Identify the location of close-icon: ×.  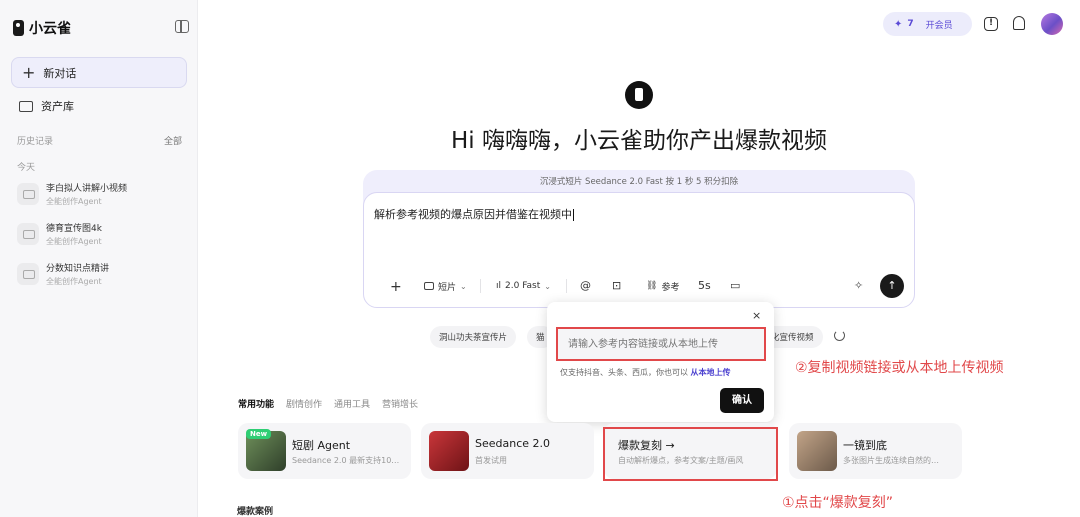
(756, 315).